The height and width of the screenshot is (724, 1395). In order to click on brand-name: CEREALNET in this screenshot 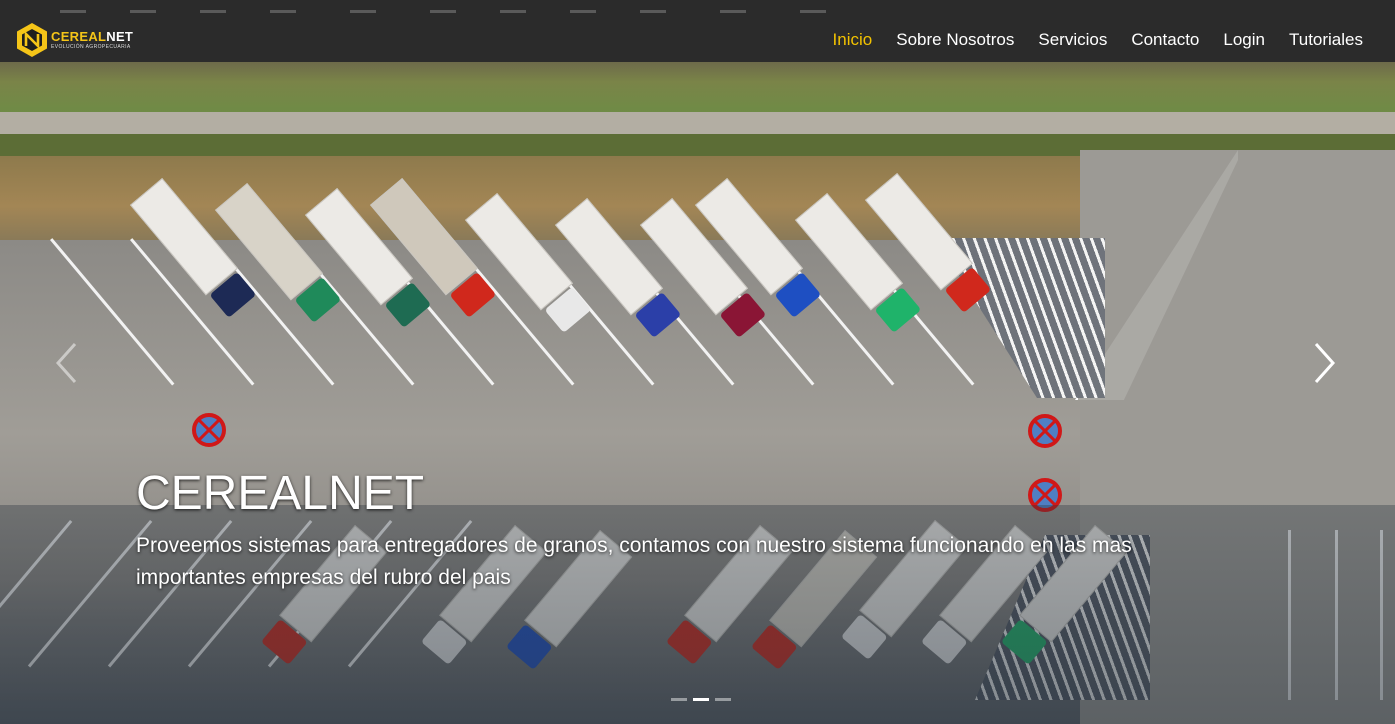, I will do `click(92, 36)`.